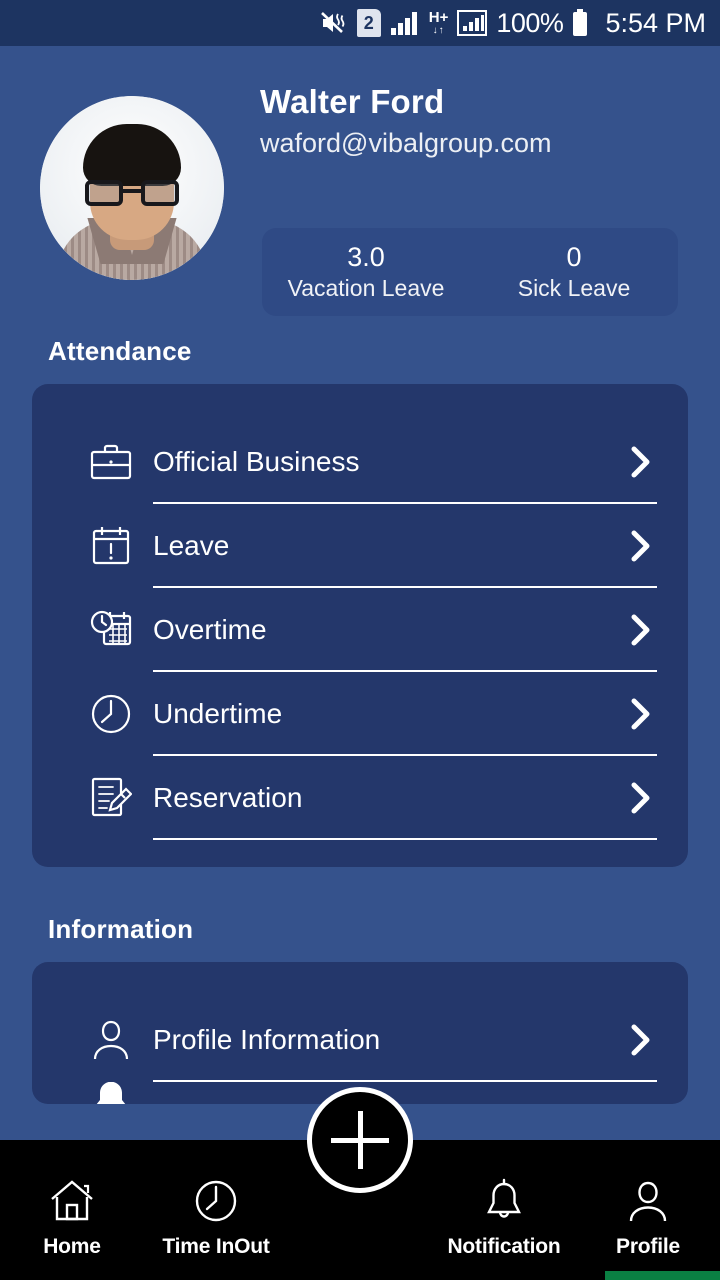 This screenshot has width=720, height=1280. What do you see at coordinates (352, 101) in the screenshot?
I see `user-name: Walter Ford` at bounding box center [352, 101].